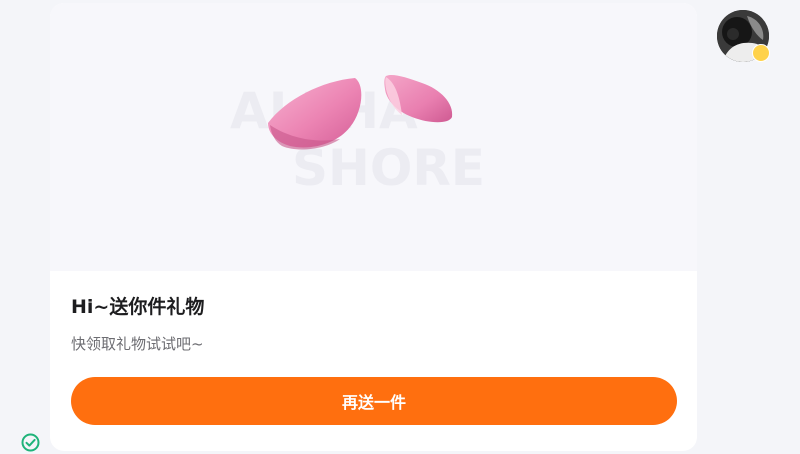  Describe the element at coordinates (357, 135) in the screenshot. I see `gift-illustration: ALPHA SHORE` at that location.